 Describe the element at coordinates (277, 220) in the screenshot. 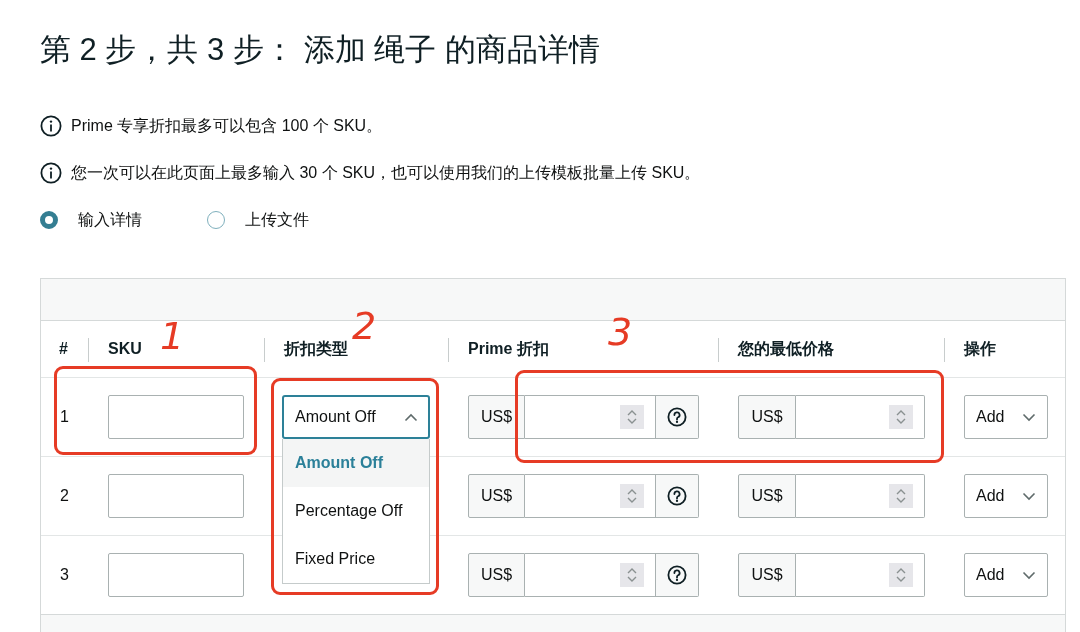

I see `radio-label: 上传文件` at that location.